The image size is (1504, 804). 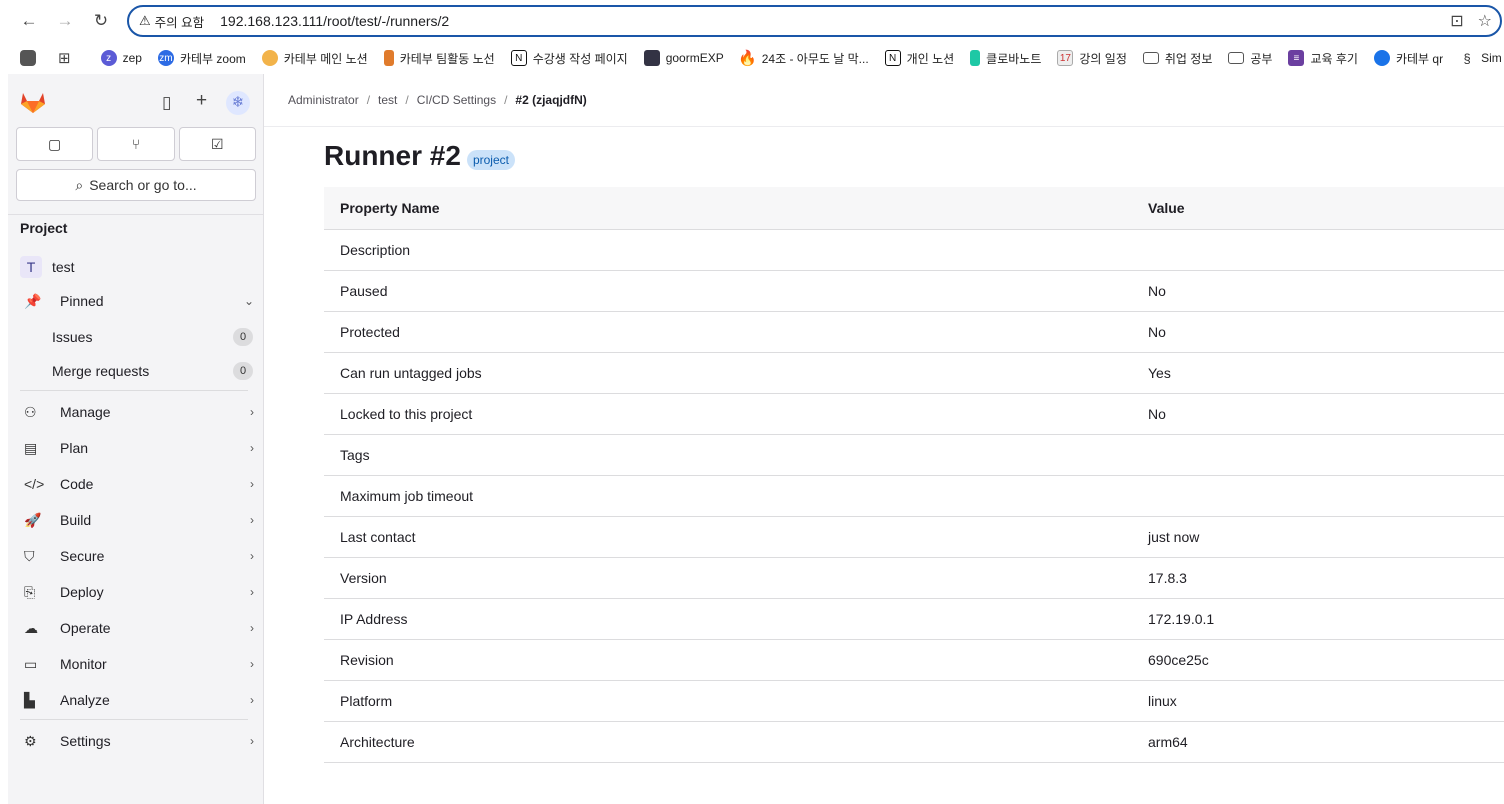 I want to click on bookmark-item: 카테부 팀활동 노선, so click(x=439, y=58).